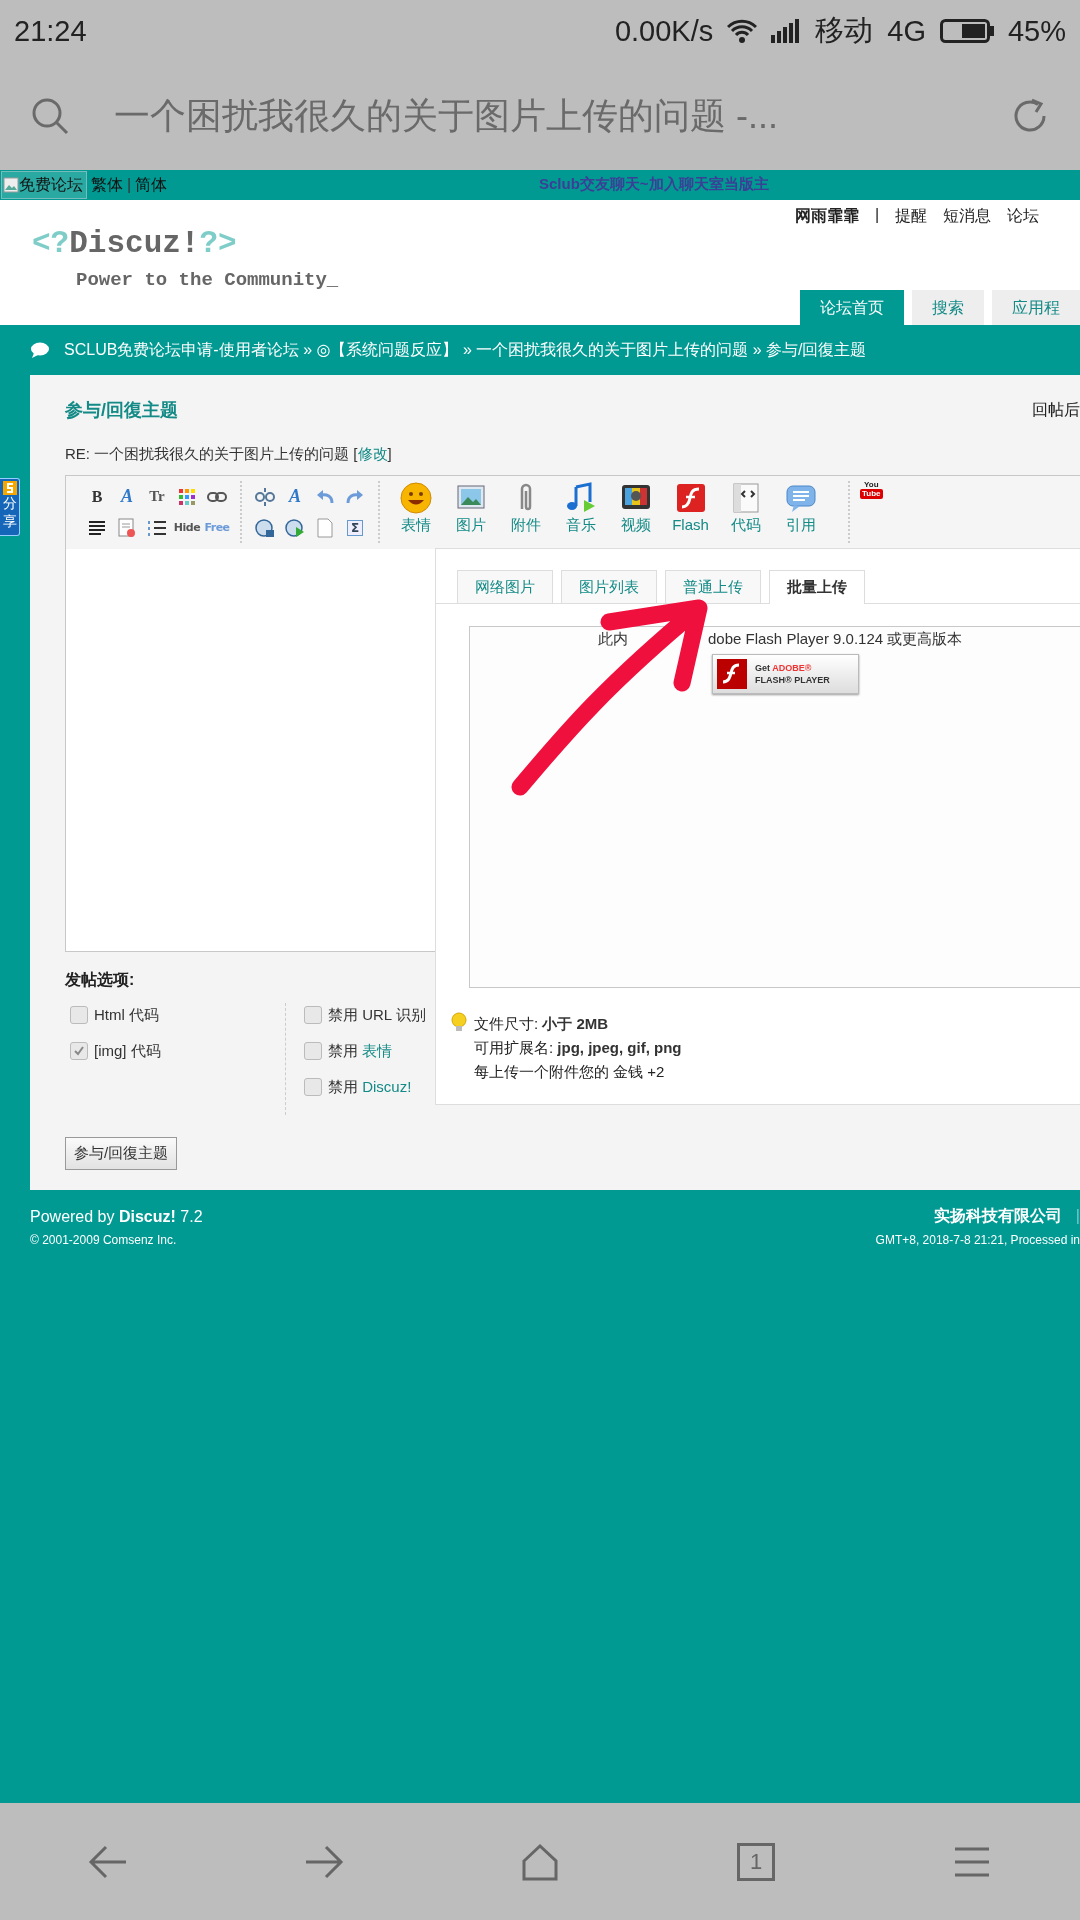 Image resolution: width=1080 pixels, height=1920 pixels. What do you see at coordinates (906, 31) in the screenshot?
I see `network-type: 4G` at bounding box center [906, 31].